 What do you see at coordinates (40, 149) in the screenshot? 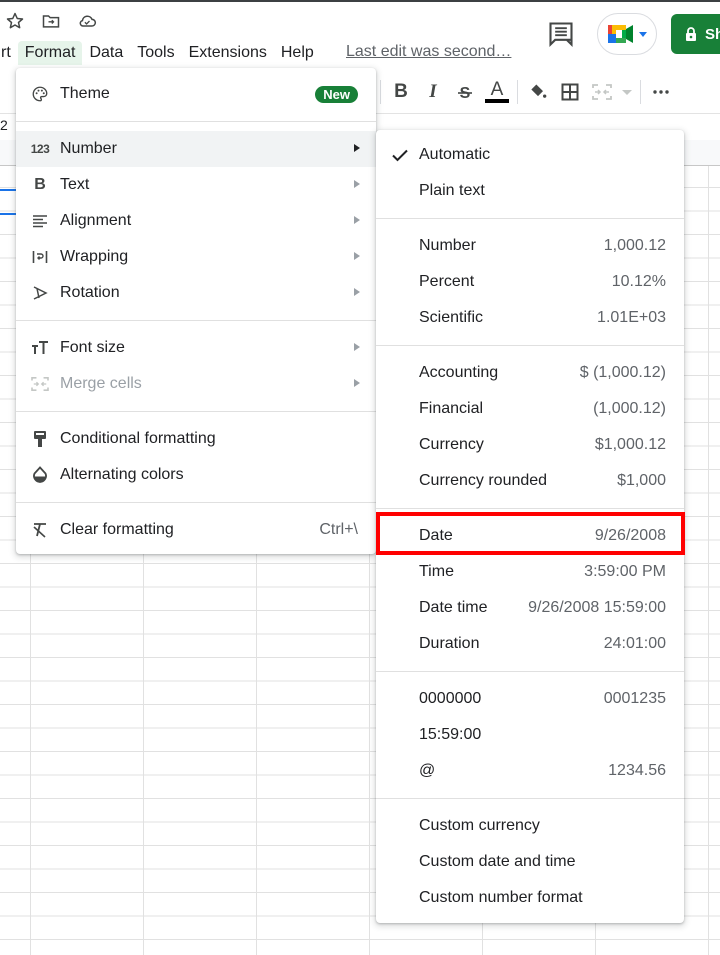
I see `number-123-icon: 123` at bounding box center [40, 149].